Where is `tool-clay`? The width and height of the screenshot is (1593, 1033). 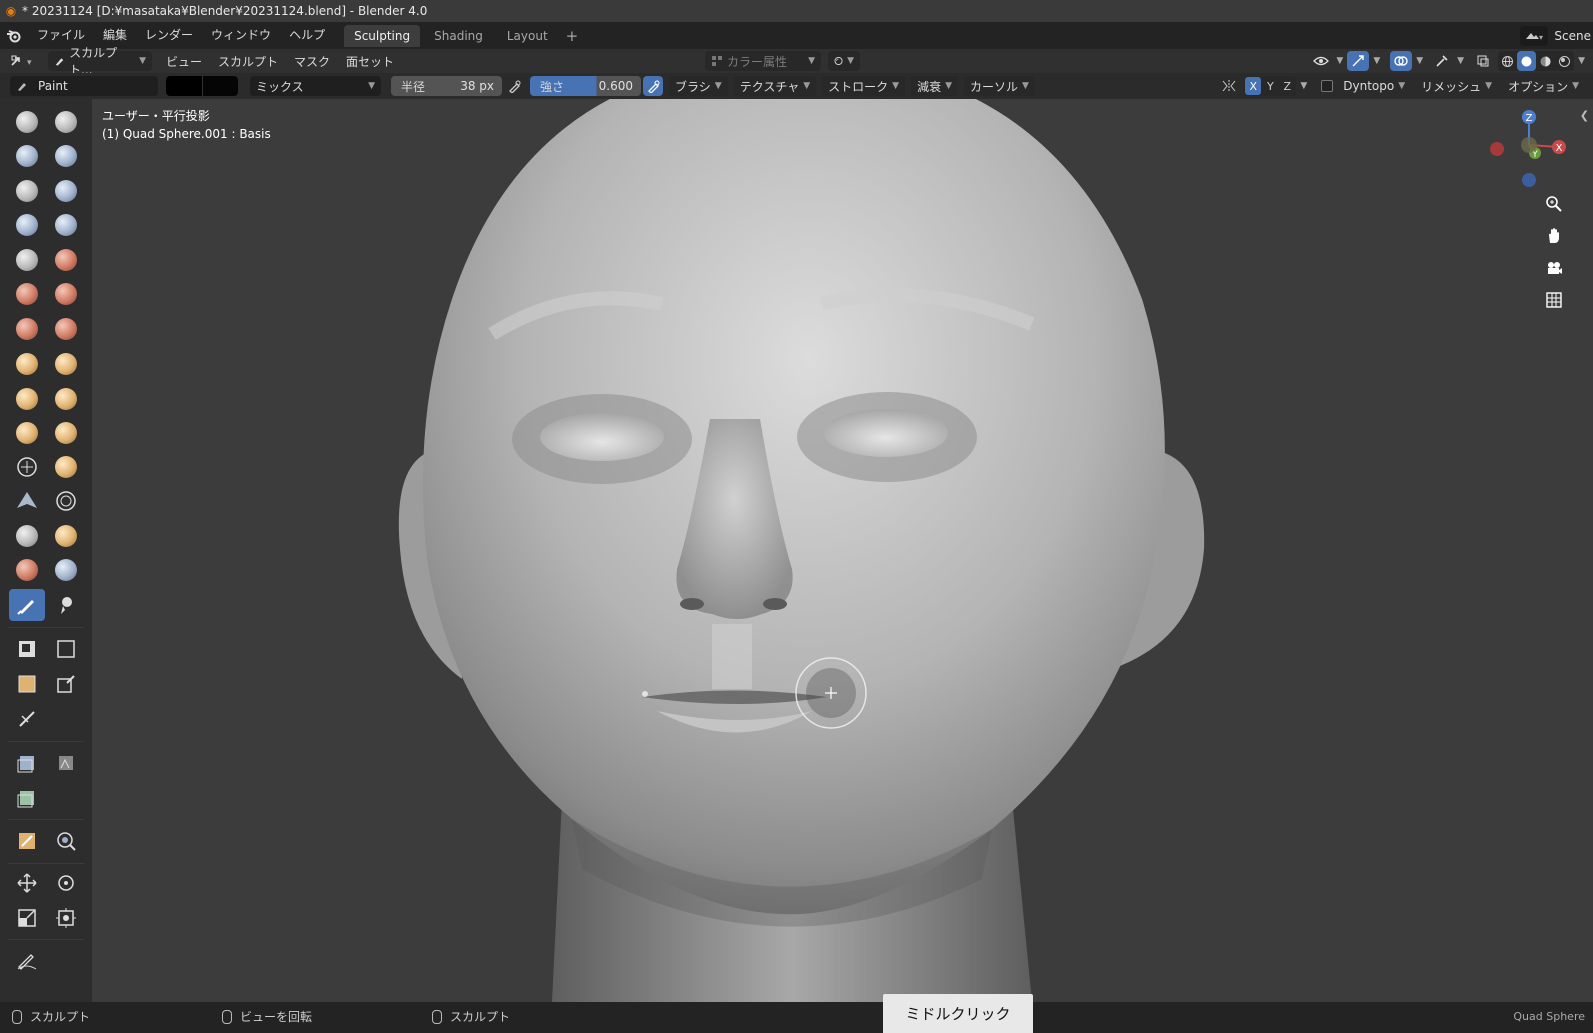
tool-clay is located at coordinates (27, 156).